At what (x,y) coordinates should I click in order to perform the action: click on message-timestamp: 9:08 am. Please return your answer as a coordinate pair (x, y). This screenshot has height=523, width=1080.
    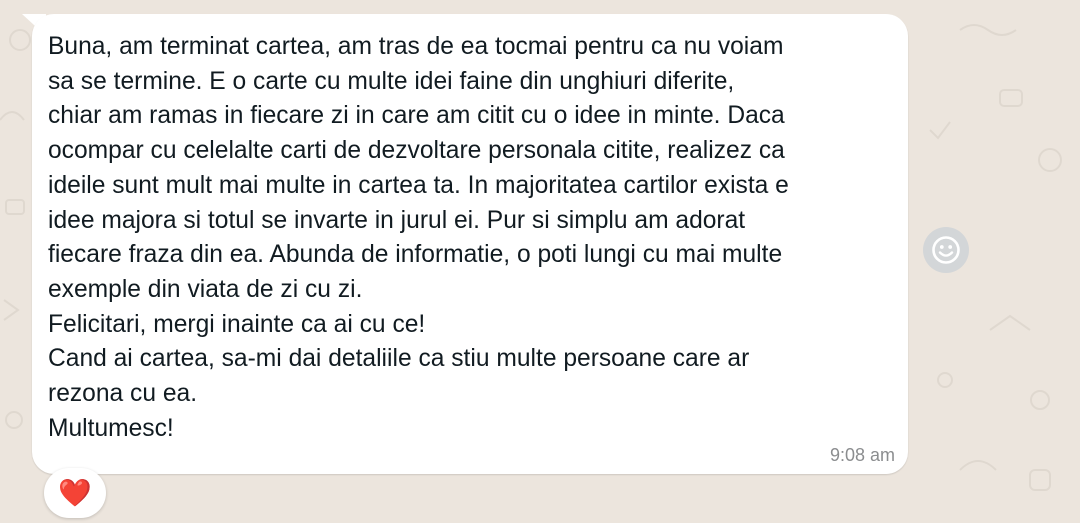
    Looking at the image, I should click on (862, 455).